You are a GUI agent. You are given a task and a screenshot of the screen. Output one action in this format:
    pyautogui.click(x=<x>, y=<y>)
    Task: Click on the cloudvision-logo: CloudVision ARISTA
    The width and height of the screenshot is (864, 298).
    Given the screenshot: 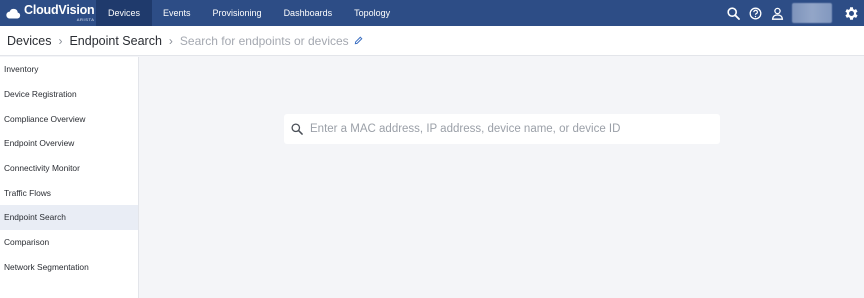 What is the action you would take?
    pyautogui.click(x=48, y=13)
    